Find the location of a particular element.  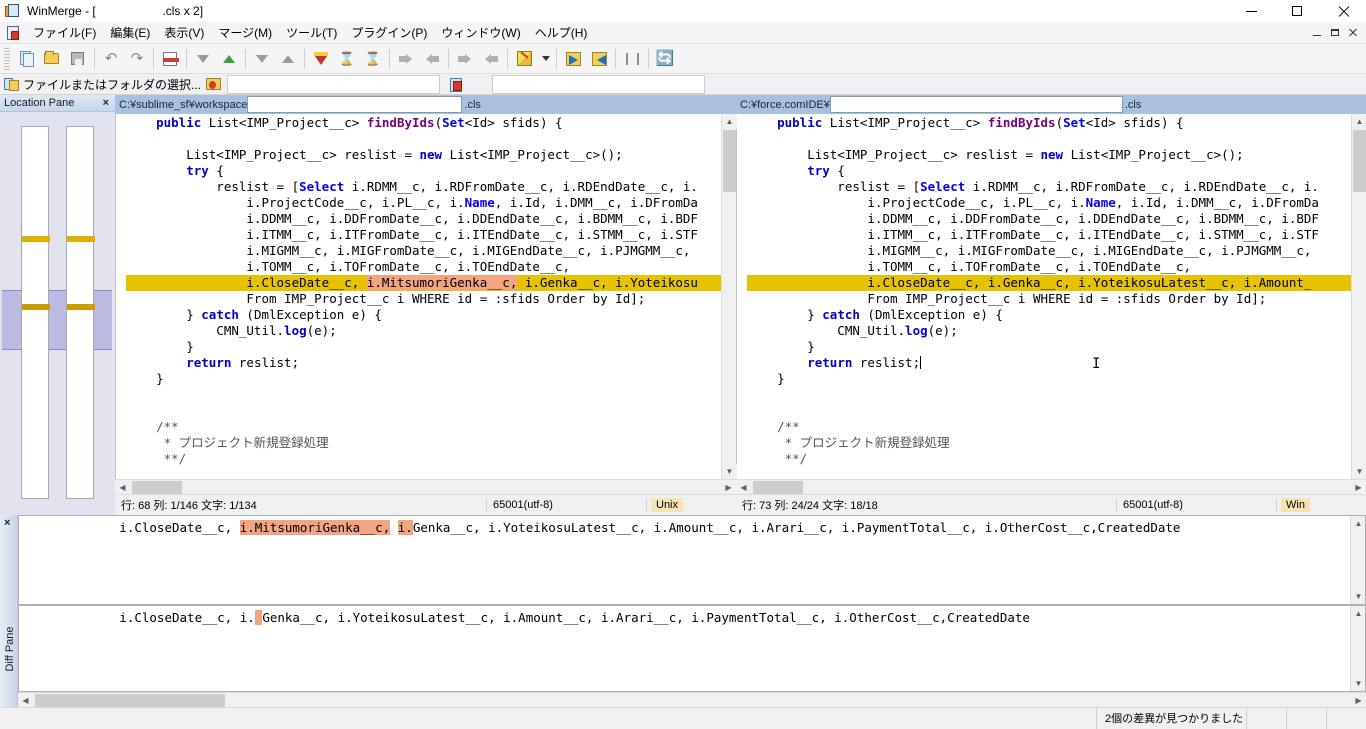

copy-all-button is located at coordinates (321, 59).